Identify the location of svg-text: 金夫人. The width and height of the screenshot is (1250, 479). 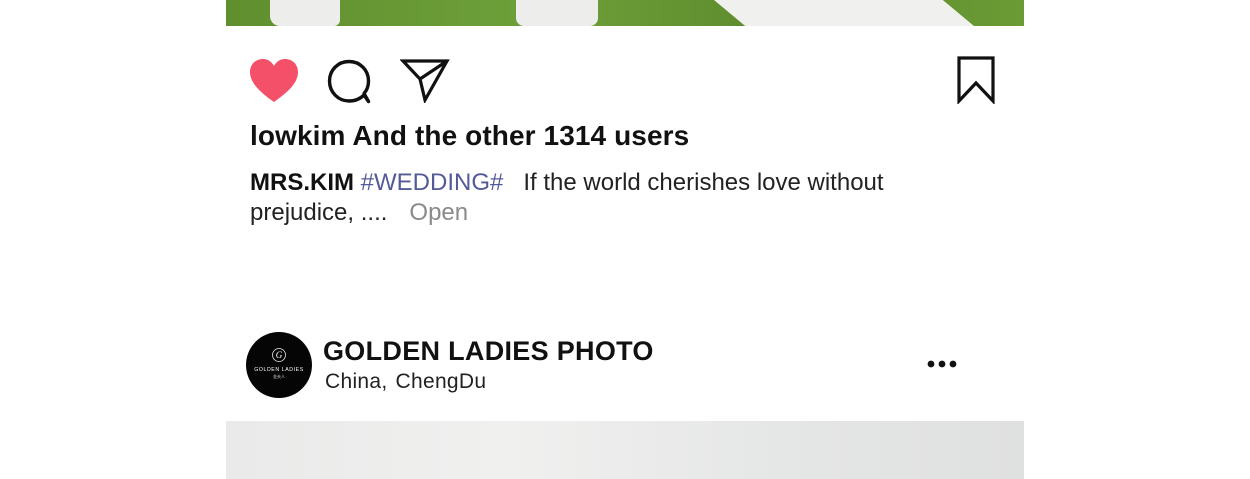
(279, 376).